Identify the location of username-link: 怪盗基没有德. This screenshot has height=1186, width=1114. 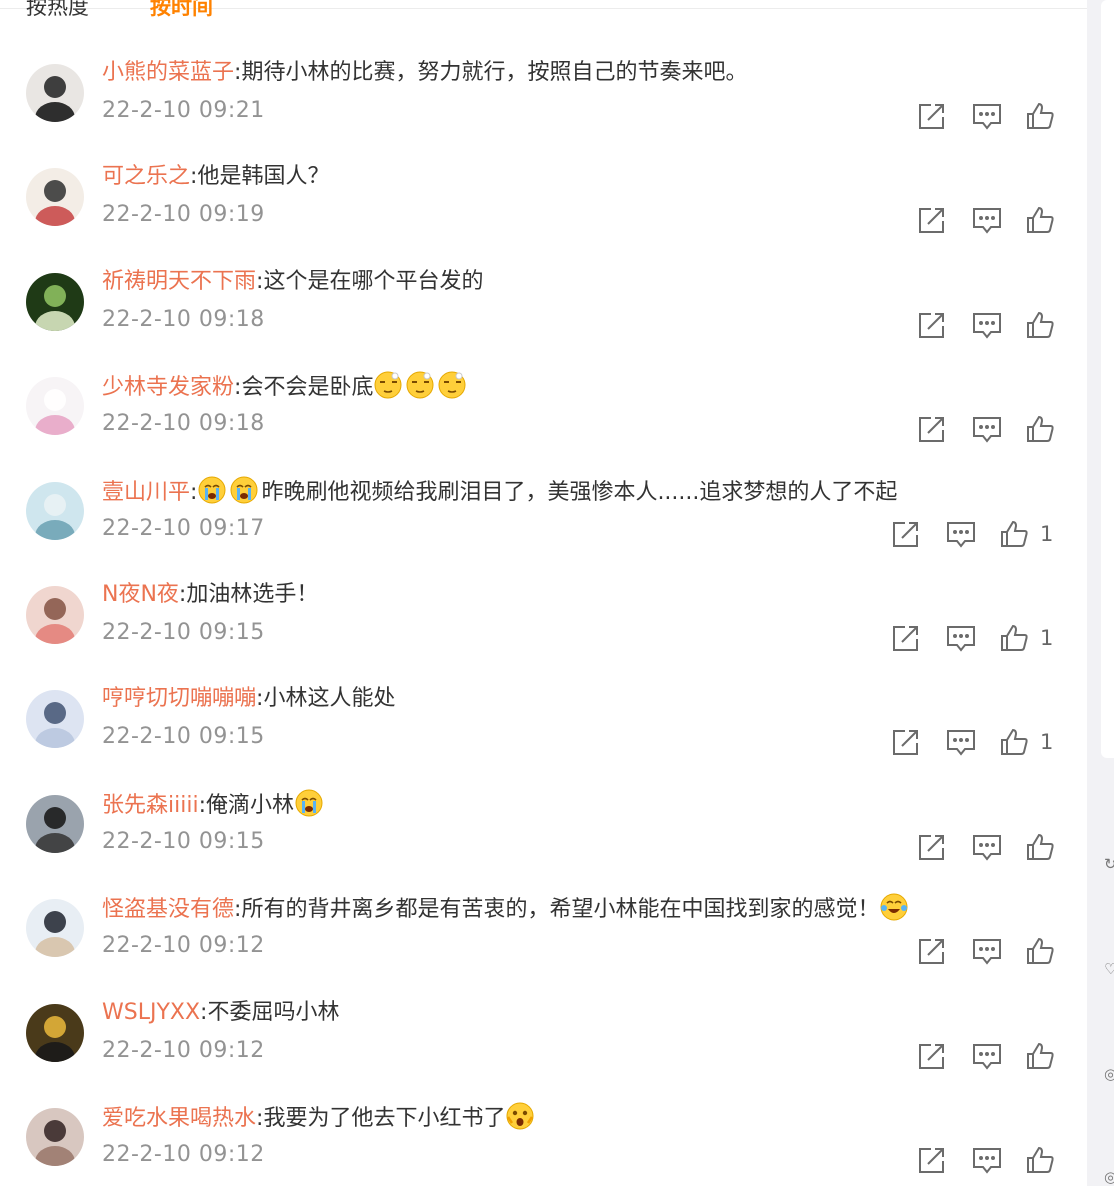
(168, 909).